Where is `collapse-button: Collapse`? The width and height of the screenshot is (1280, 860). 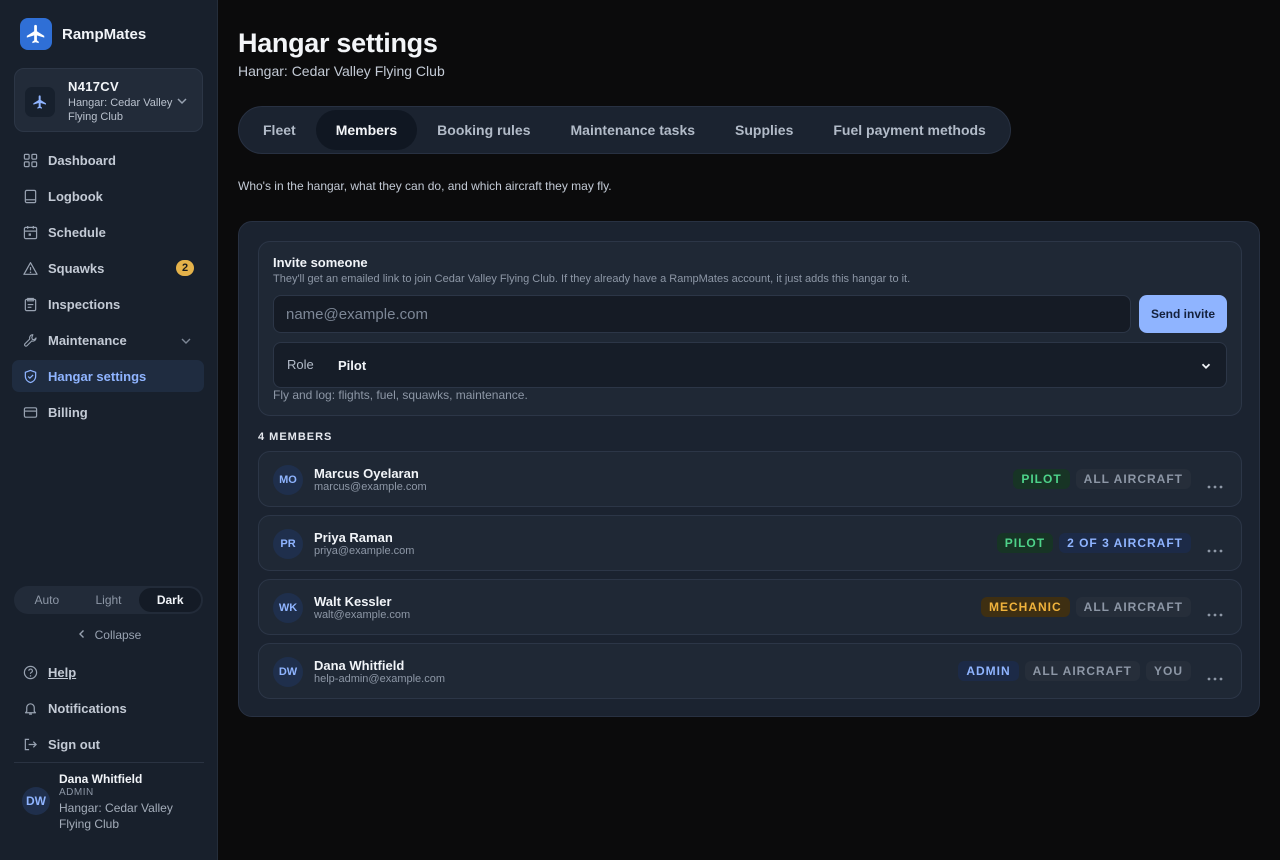
collapse-button: Collapse is located at coordinates (109, 635).